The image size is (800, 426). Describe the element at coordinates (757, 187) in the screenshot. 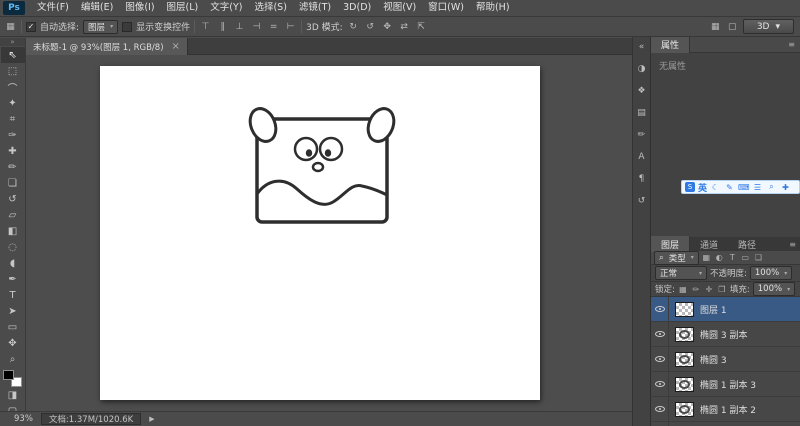

I see `toolbox-icon: ☰` at that location.